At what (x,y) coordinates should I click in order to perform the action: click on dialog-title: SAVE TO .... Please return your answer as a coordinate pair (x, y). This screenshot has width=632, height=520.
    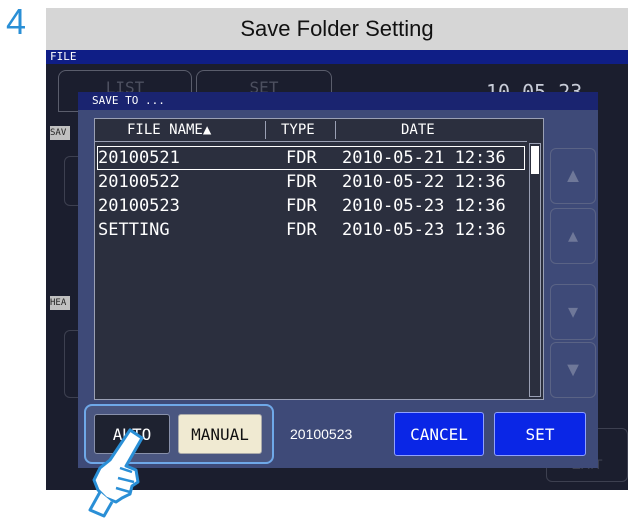
    Looking at the image, I should click on (338, 101).